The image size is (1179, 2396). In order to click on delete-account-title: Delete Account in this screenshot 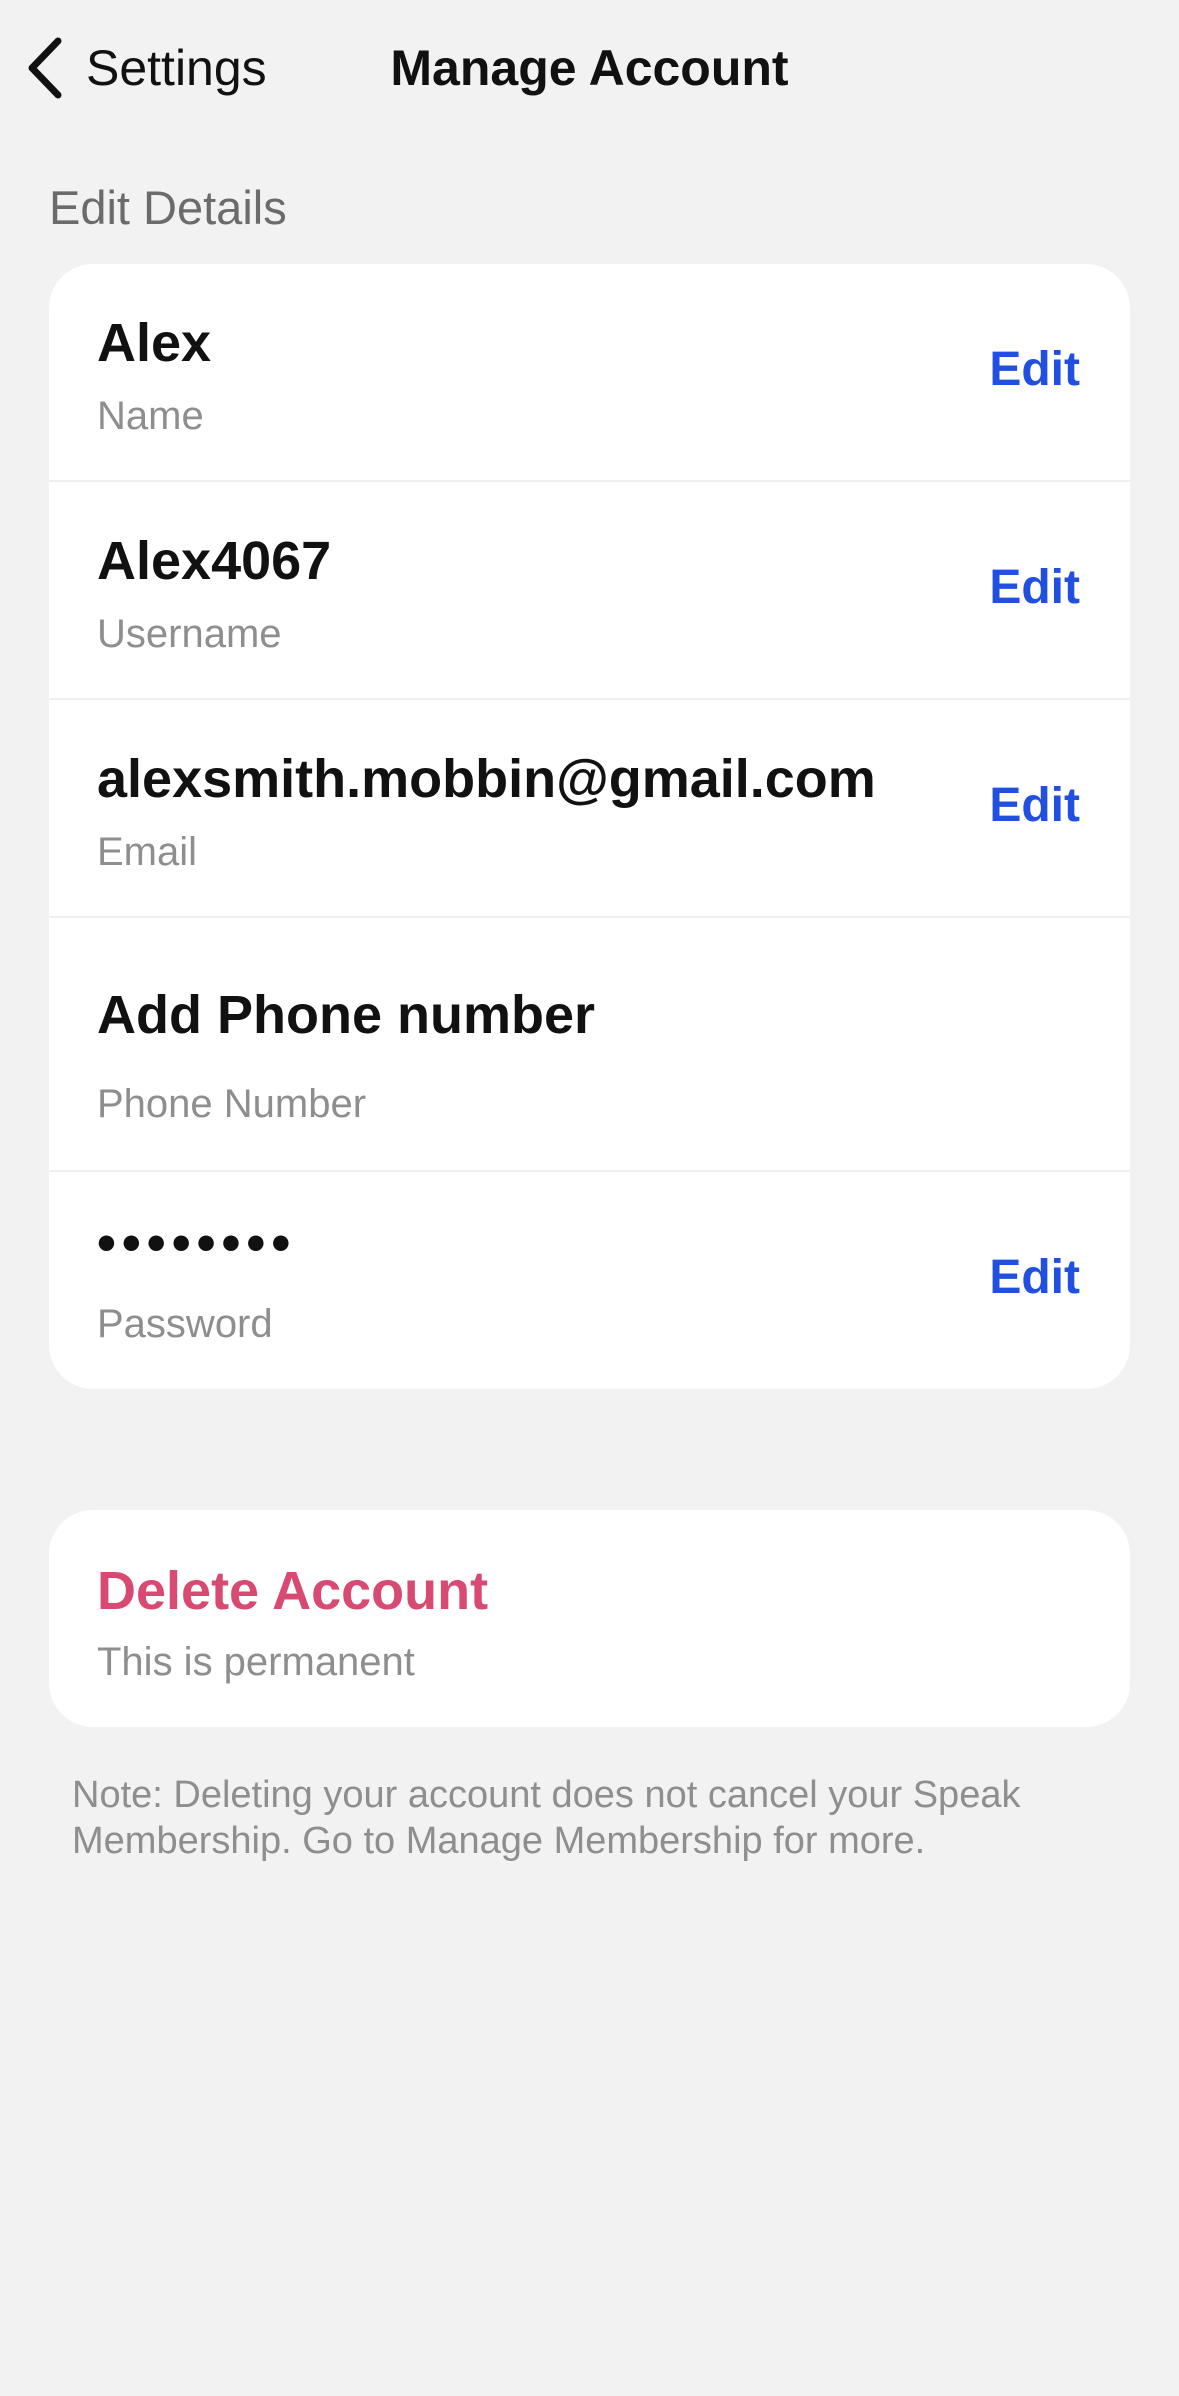, I will do `click(293, 1591)`.